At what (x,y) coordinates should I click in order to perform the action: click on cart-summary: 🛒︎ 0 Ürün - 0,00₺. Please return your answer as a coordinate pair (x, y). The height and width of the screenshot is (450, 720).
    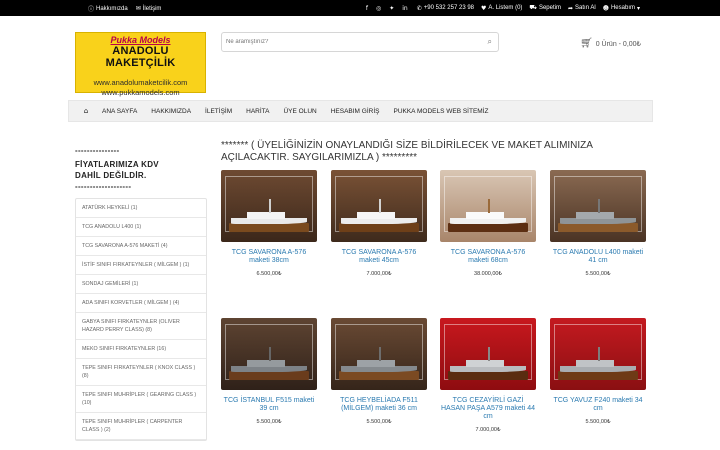
    Looking at the image, I should click on (610, 43).